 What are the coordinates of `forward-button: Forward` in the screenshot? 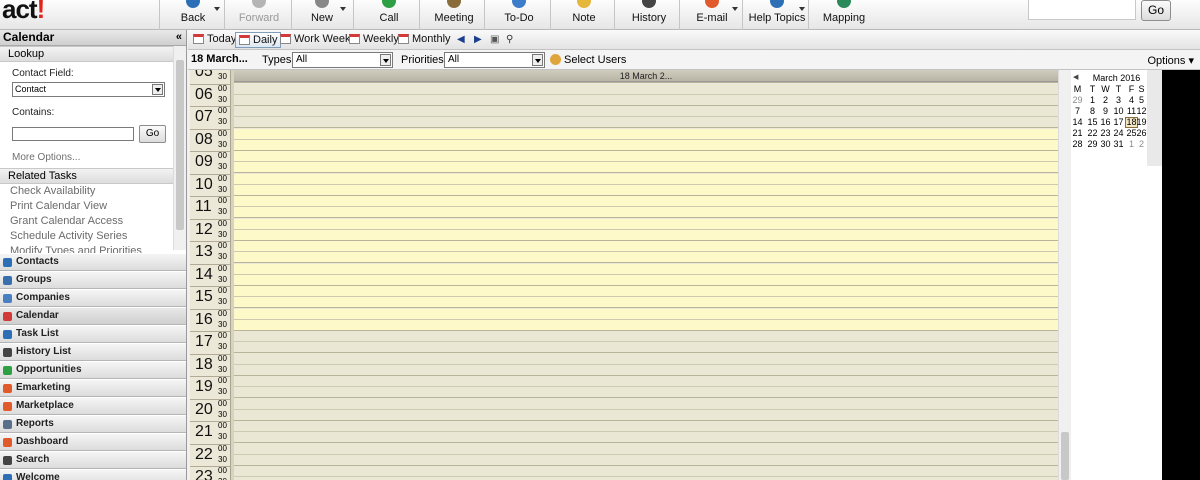 It's located at (259, 15).